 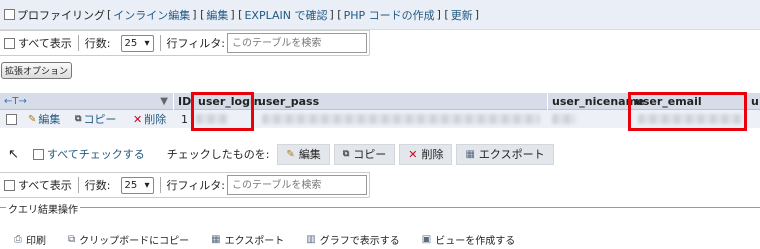 What do you see at coordinates (134, 241) in the screenshot?
I see `copy-to-clipboard-label: クリップボードにコピー` at bounding box center [134, 241].